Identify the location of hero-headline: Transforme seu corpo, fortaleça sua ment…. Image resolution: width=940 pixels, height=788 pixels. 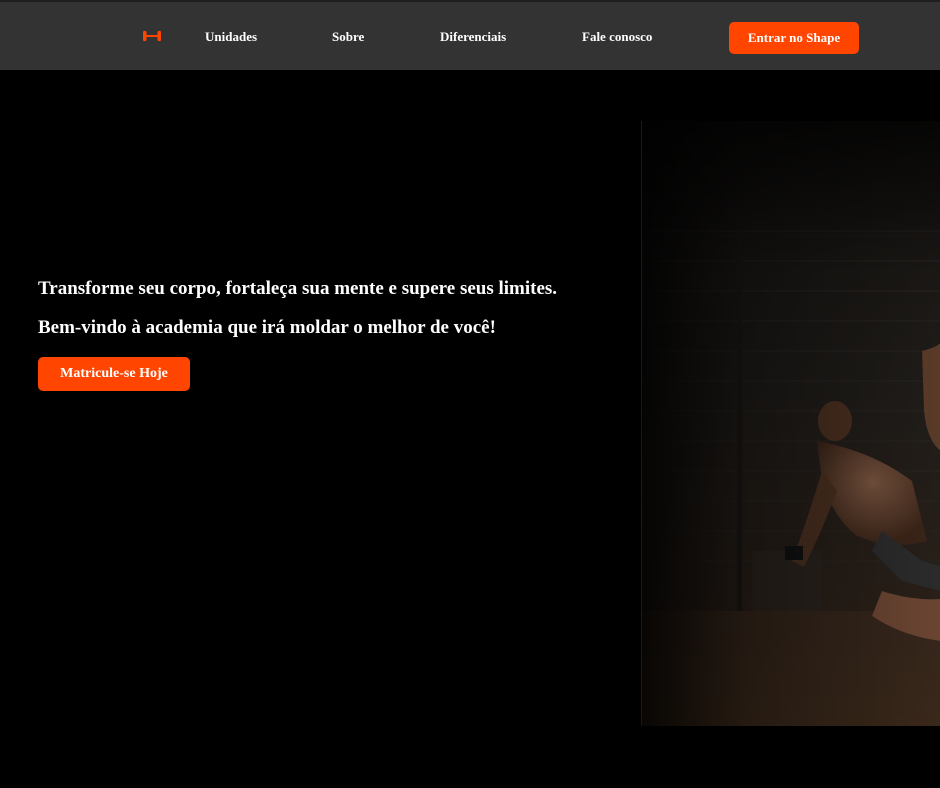
(298, 288).